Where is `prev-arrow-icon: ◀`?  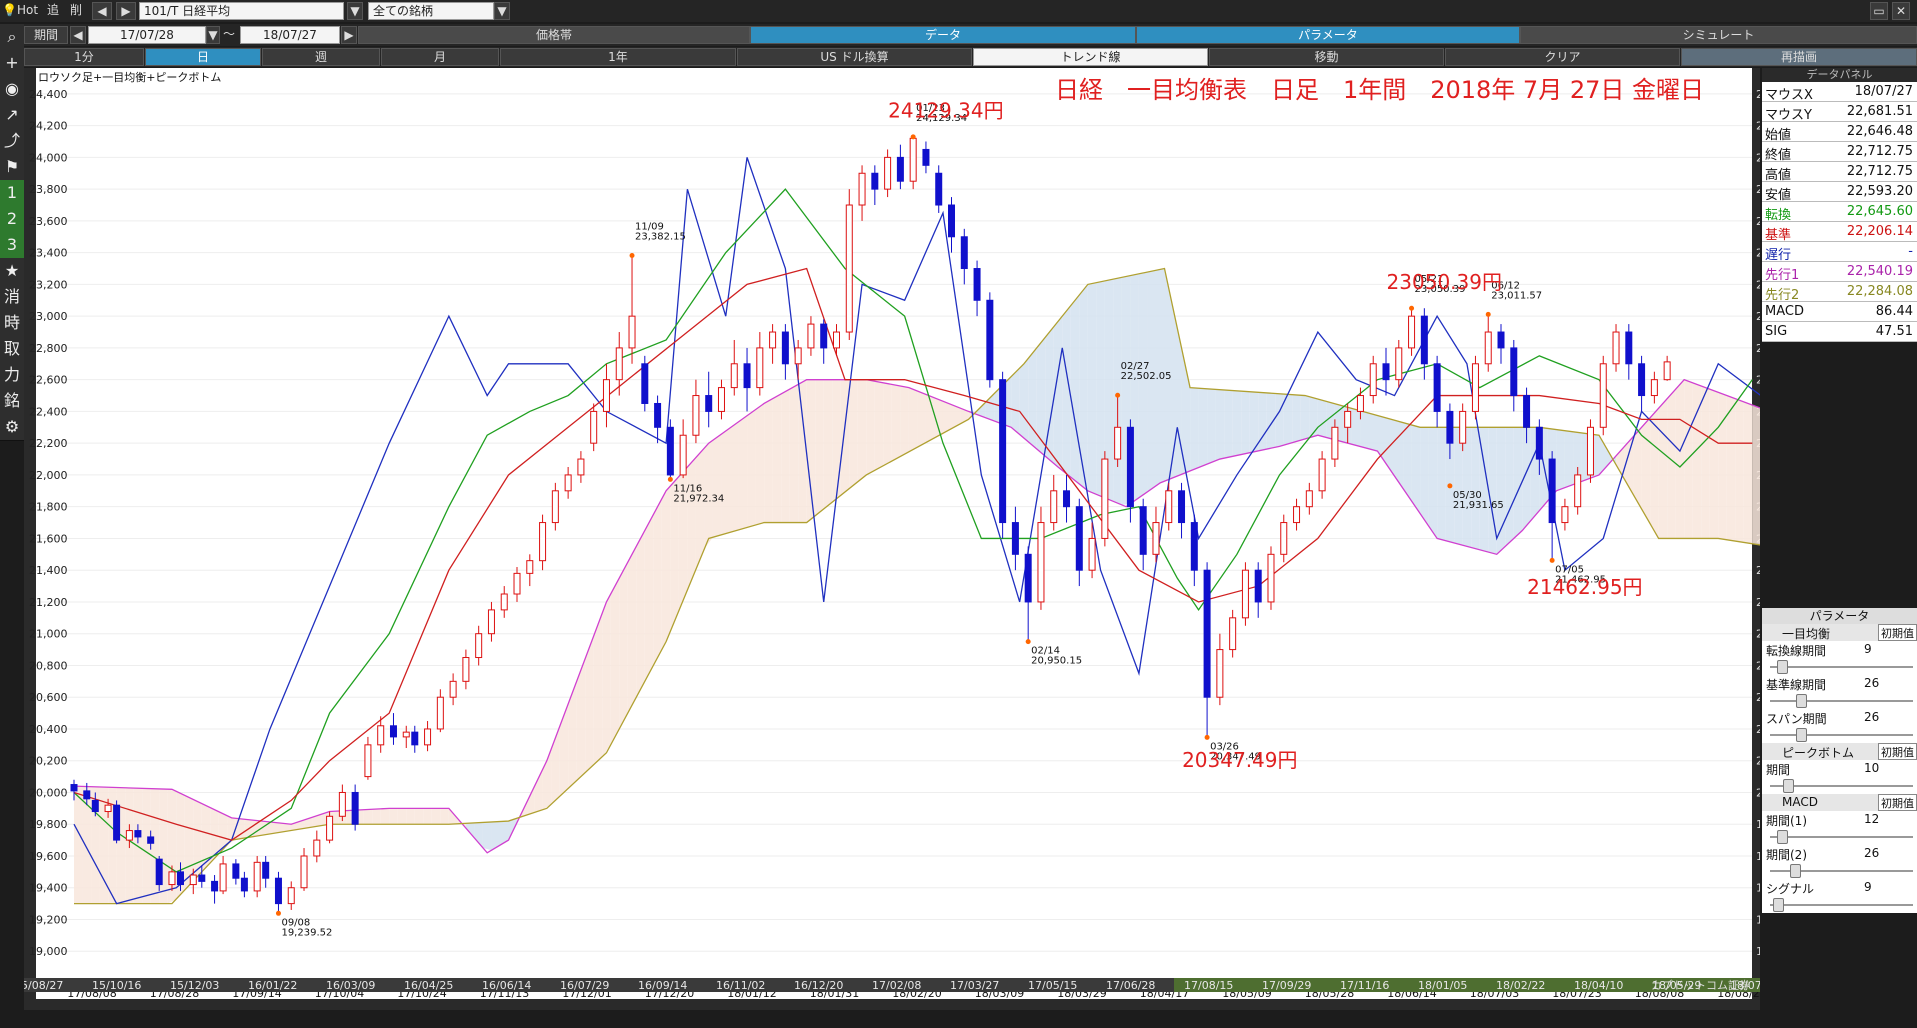
prev-arrow-icon: ◀ is located at coordinates (102, 11).